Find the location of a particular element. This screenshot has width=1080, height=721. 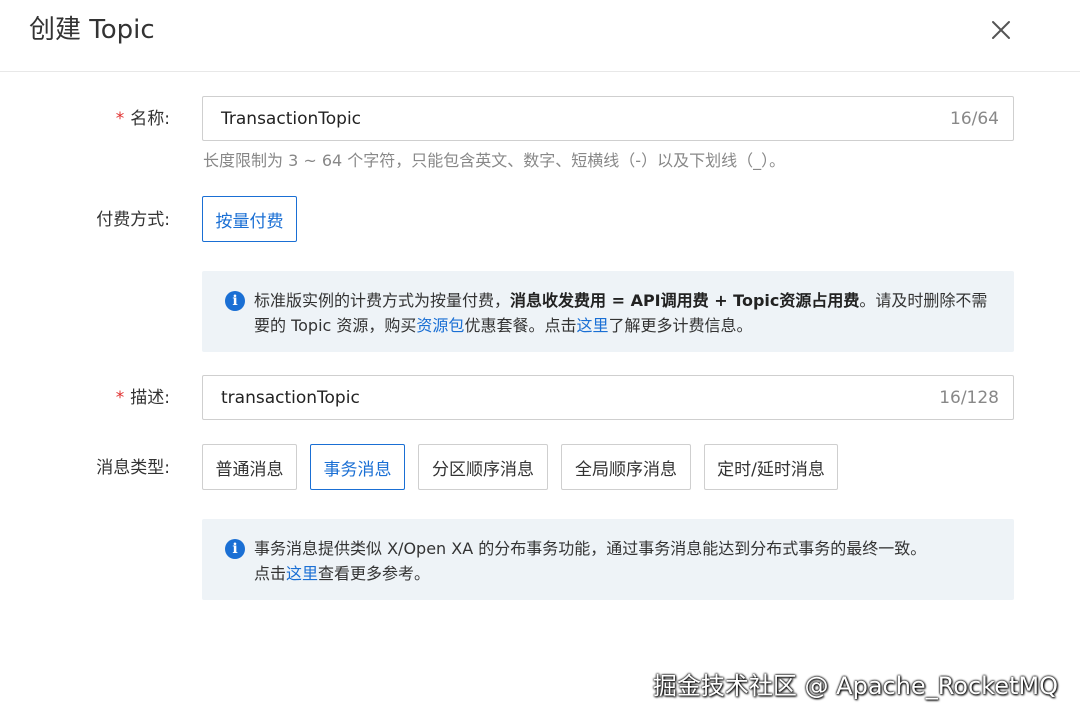

billing-here-link: 这里 is located at coordinates (592, 325).